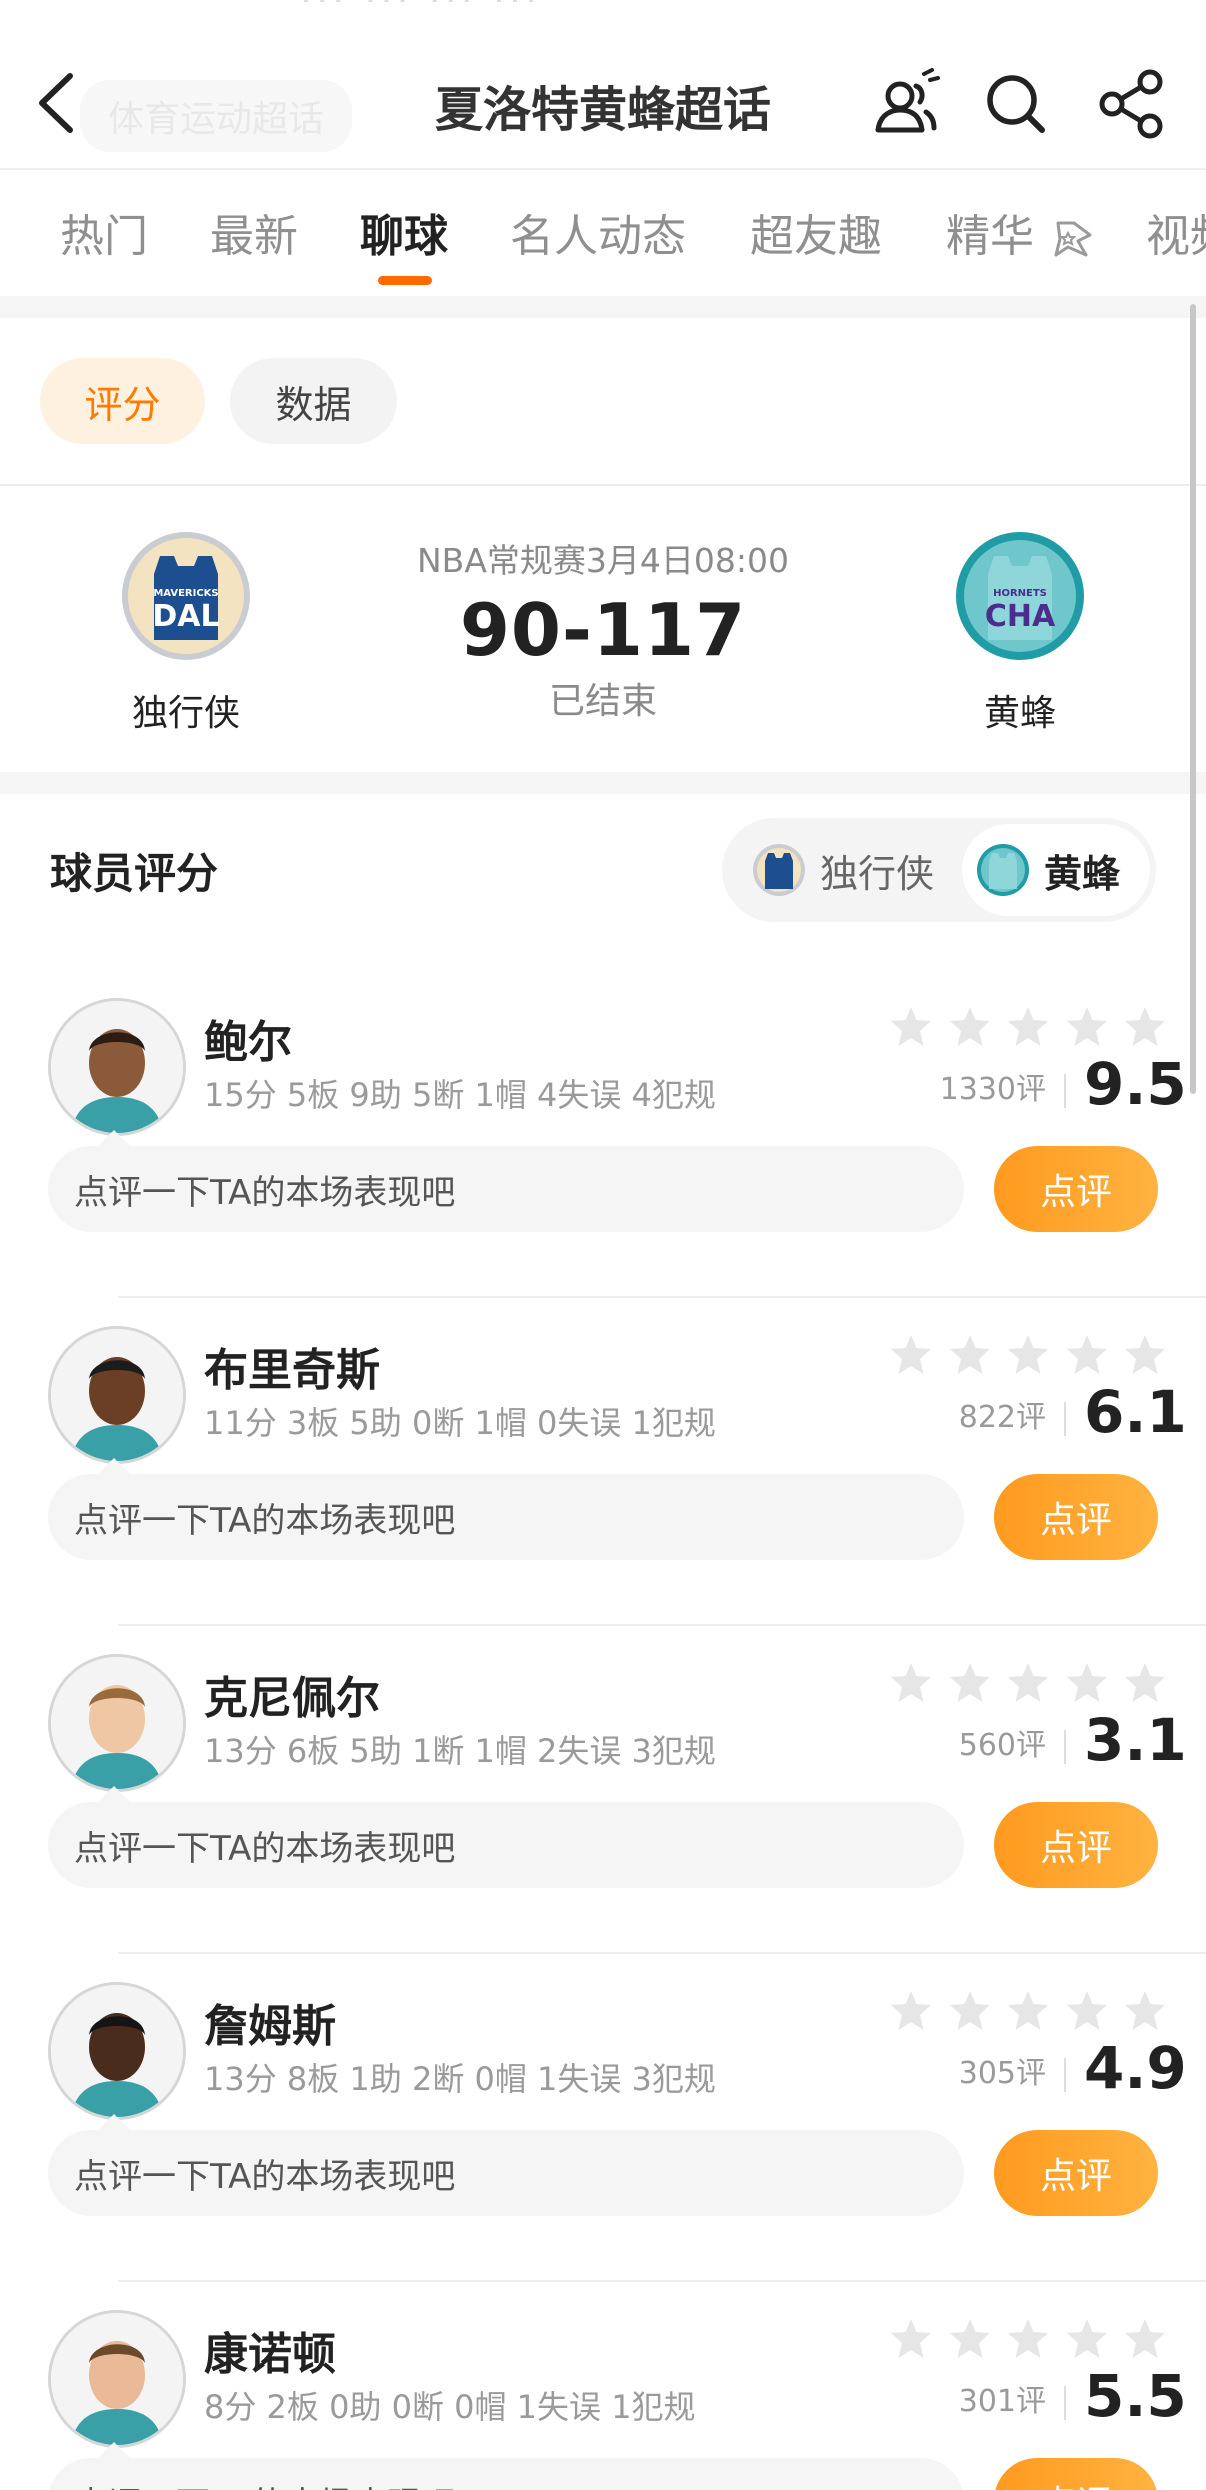 This screenshot has height=2490, width=1206. I want to click on rating-count: 560评, so click(1002, 1745).